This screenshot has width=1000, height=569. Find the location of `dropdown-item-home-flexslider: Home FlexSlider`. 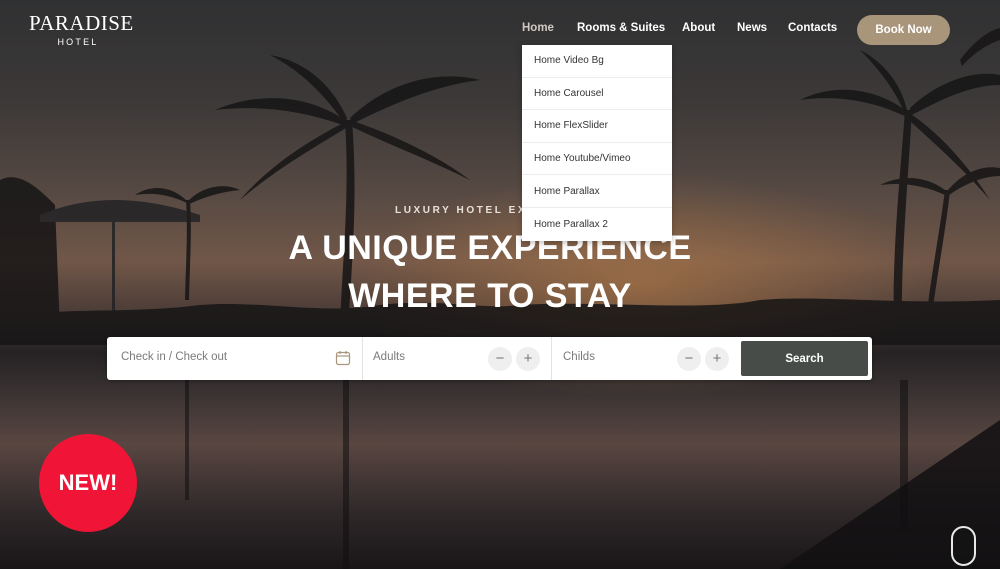

dropdown-item-home-flexslider: Home FlexSlider is located at coordinates (597, 126).